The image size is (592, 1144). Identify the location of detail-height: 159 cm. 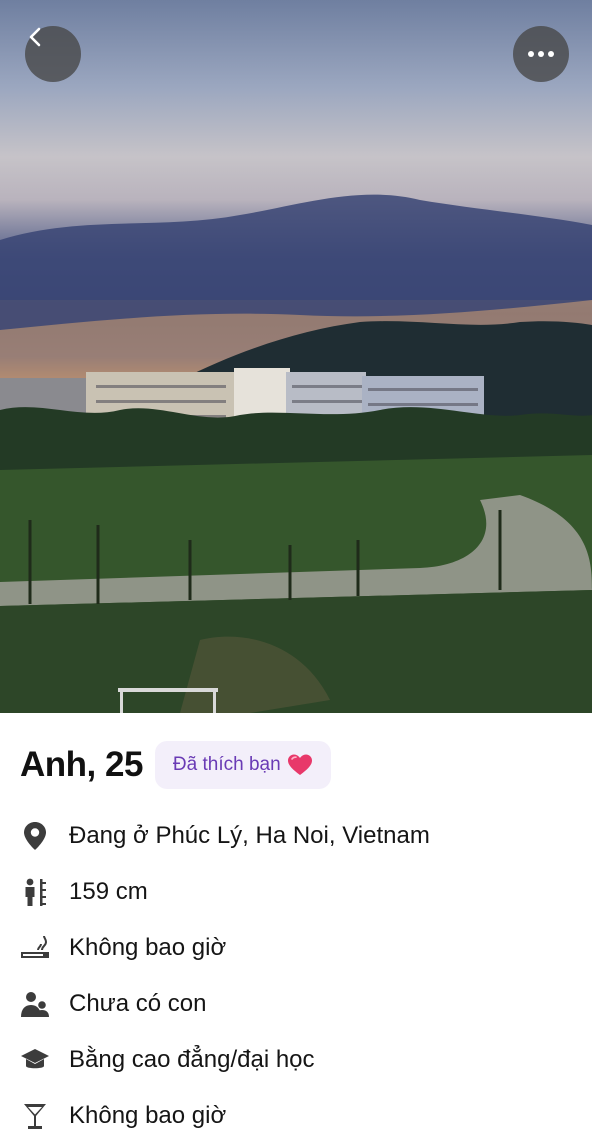
(225, 892).